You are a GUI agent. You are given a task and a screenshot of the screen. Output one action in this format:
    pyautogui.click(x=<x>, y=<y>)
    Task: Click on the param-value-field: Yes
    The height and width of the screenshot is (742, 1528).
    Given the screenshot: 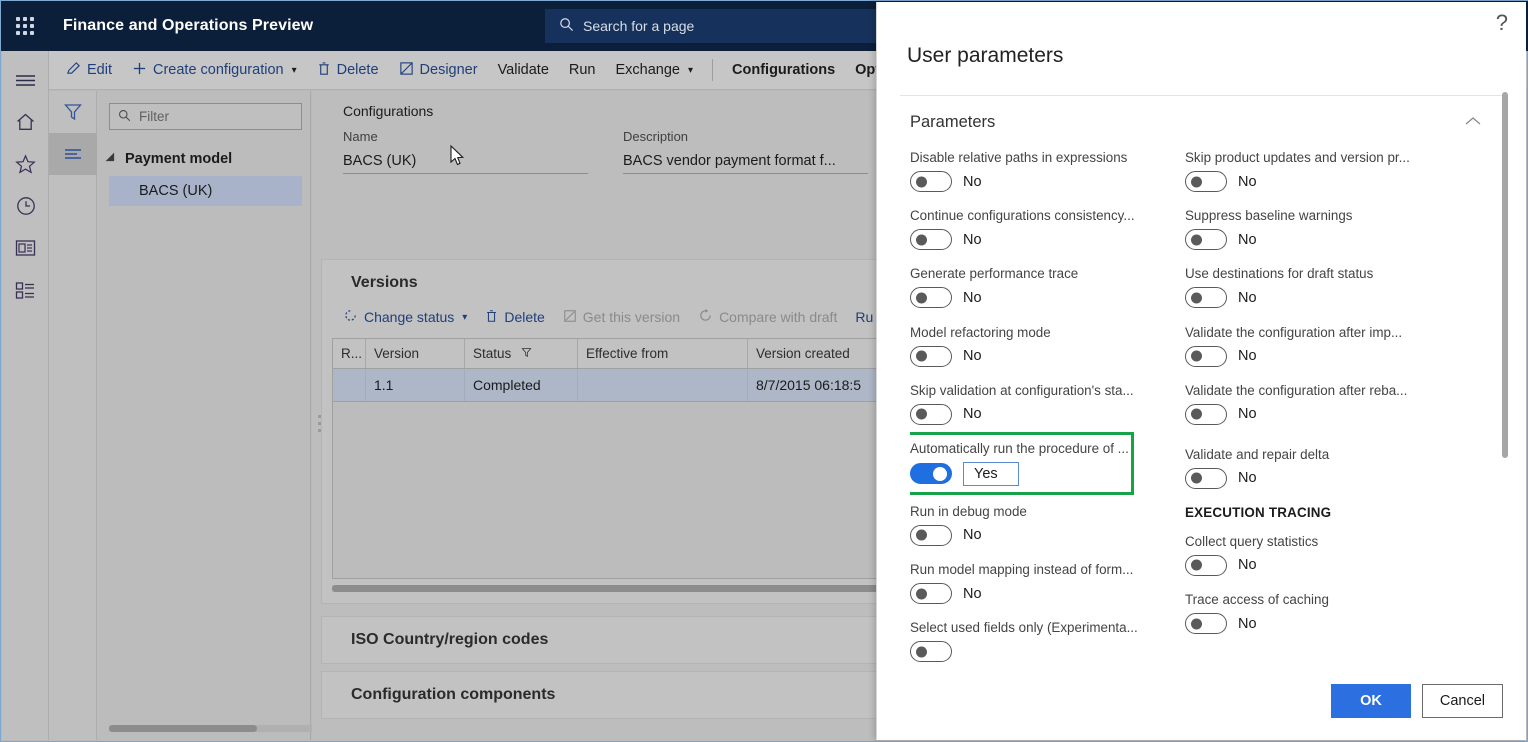 What is the action you would take?
    pyautogui.click(x=991, y=473)
    